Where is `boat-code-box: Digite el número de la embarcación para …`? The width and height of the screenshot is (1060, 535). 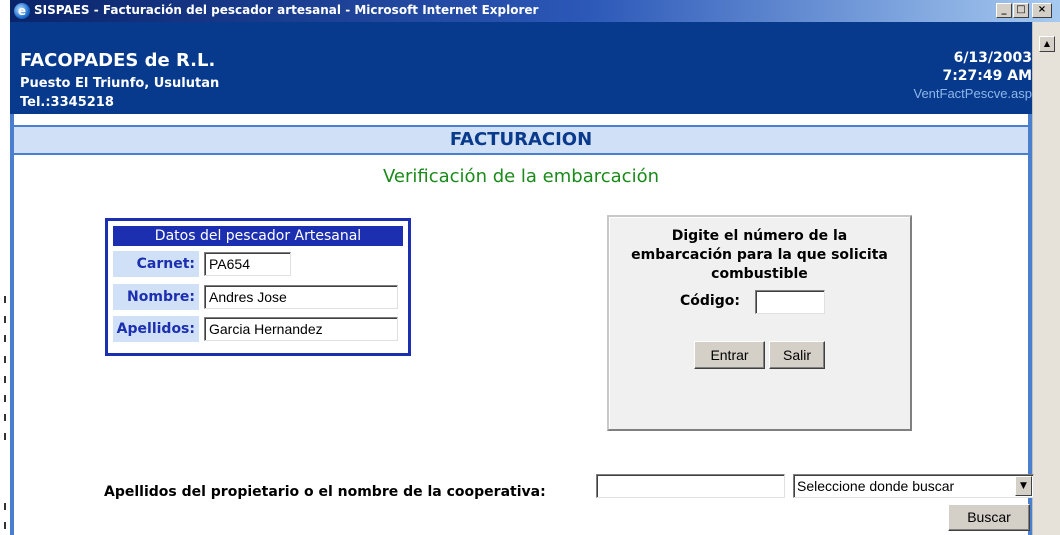 boat-code-box: Digite el número de la embarcación para … is located at coordinates (759, 323).